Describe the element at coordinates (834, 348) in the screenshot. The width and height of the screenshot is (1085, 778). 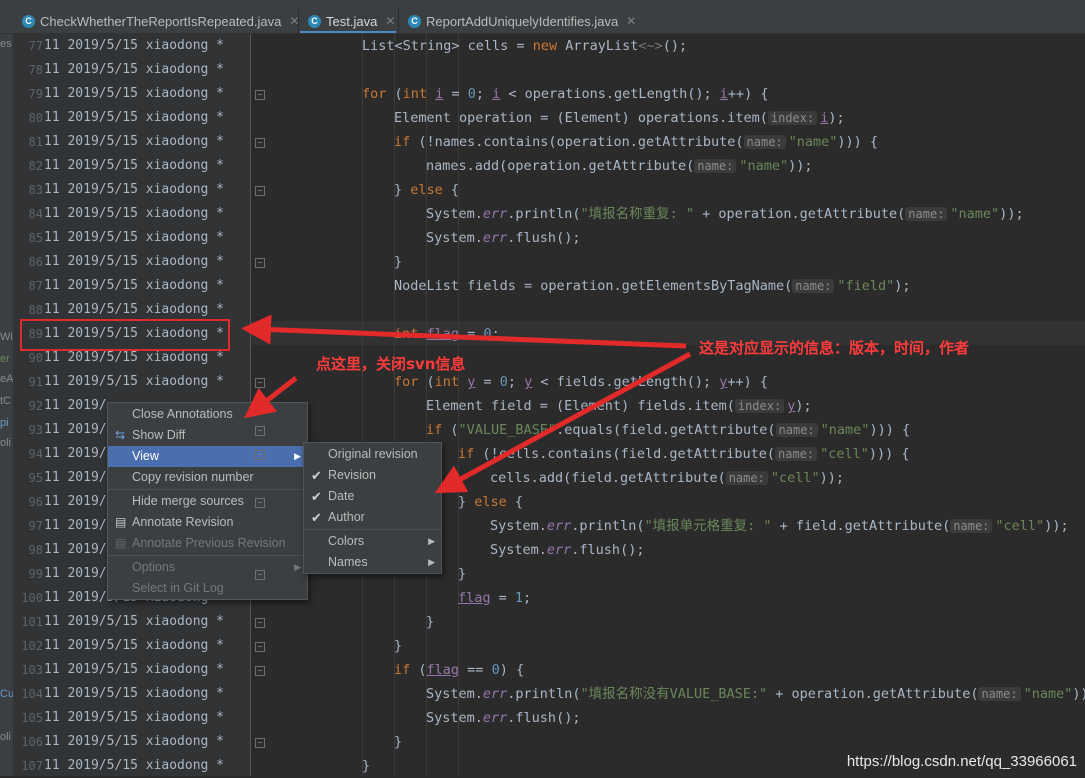
I see `callout-info-meaning: 这是对应显示的信息：版本，时间，作者` at that location.